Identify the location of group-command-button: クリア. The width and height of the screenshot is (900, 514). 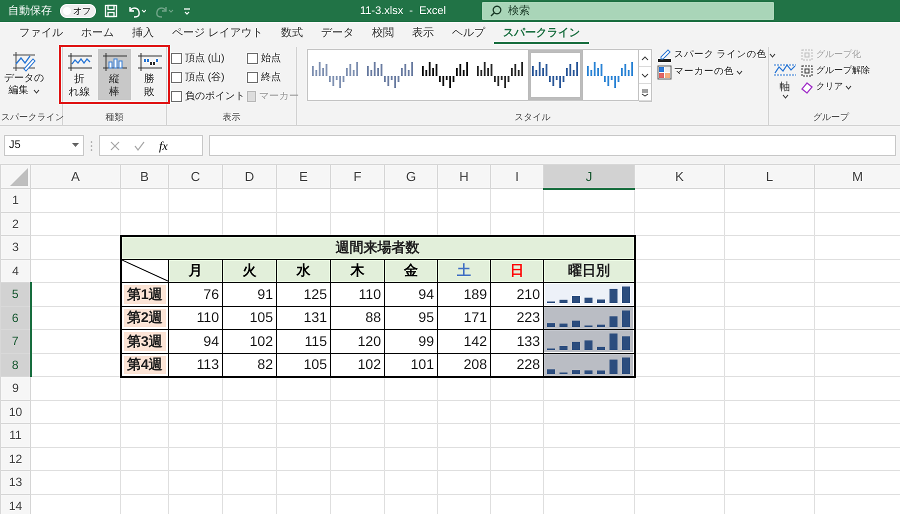
(835, 87).